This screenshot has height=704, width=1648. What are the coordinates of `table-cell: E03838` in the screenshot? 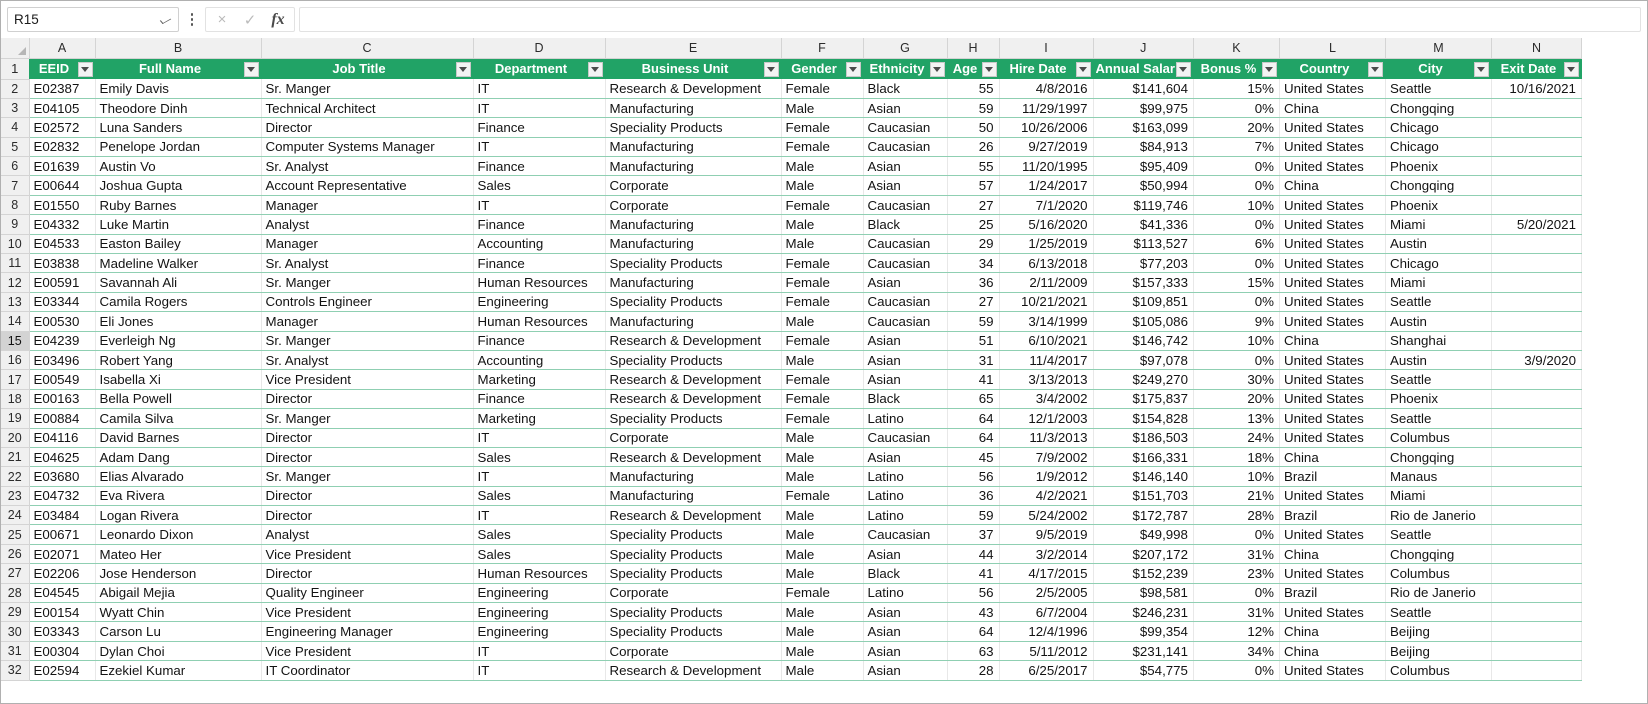 It's located at (62, 263).